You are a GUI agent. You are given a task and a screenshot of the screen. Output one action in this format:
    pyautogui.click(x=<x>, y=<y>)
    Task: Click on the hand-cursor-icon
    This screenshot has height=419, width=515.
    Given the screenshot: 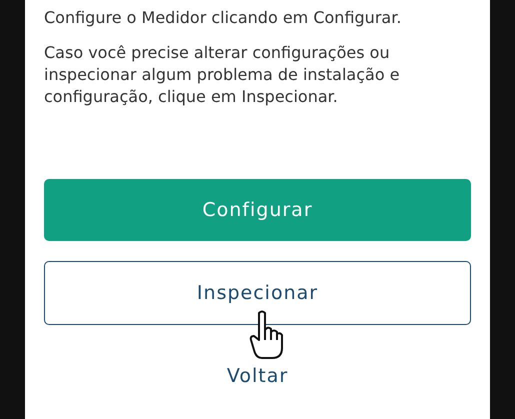 What is the action you would take?
    pyautogui.click(x=267, y=335)
    